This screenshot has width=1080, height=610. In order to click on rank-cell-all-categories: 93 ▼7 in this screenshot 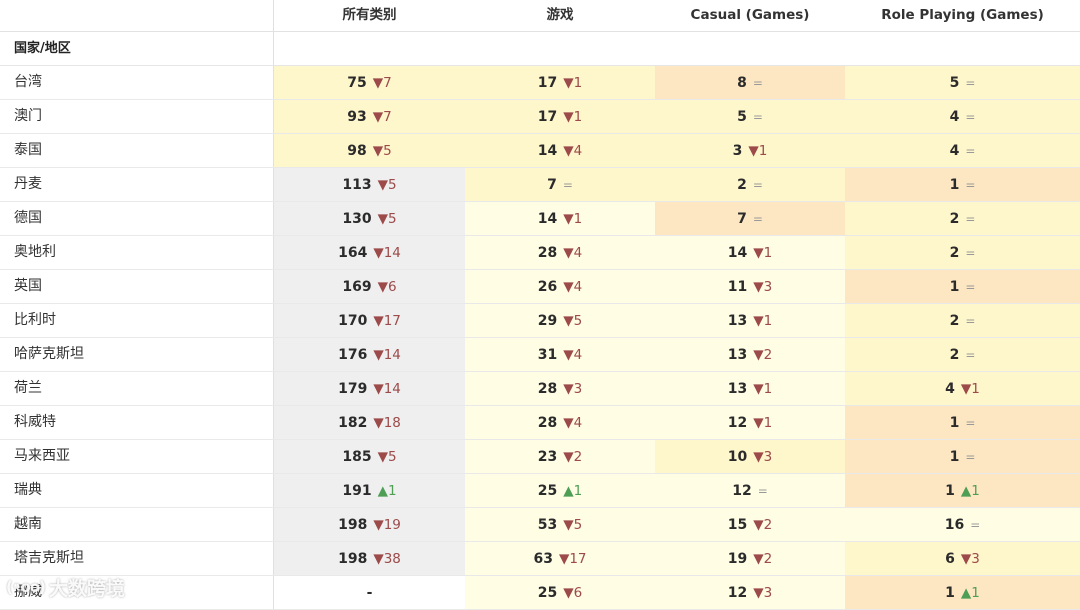, I will do `click(369, 116)`.